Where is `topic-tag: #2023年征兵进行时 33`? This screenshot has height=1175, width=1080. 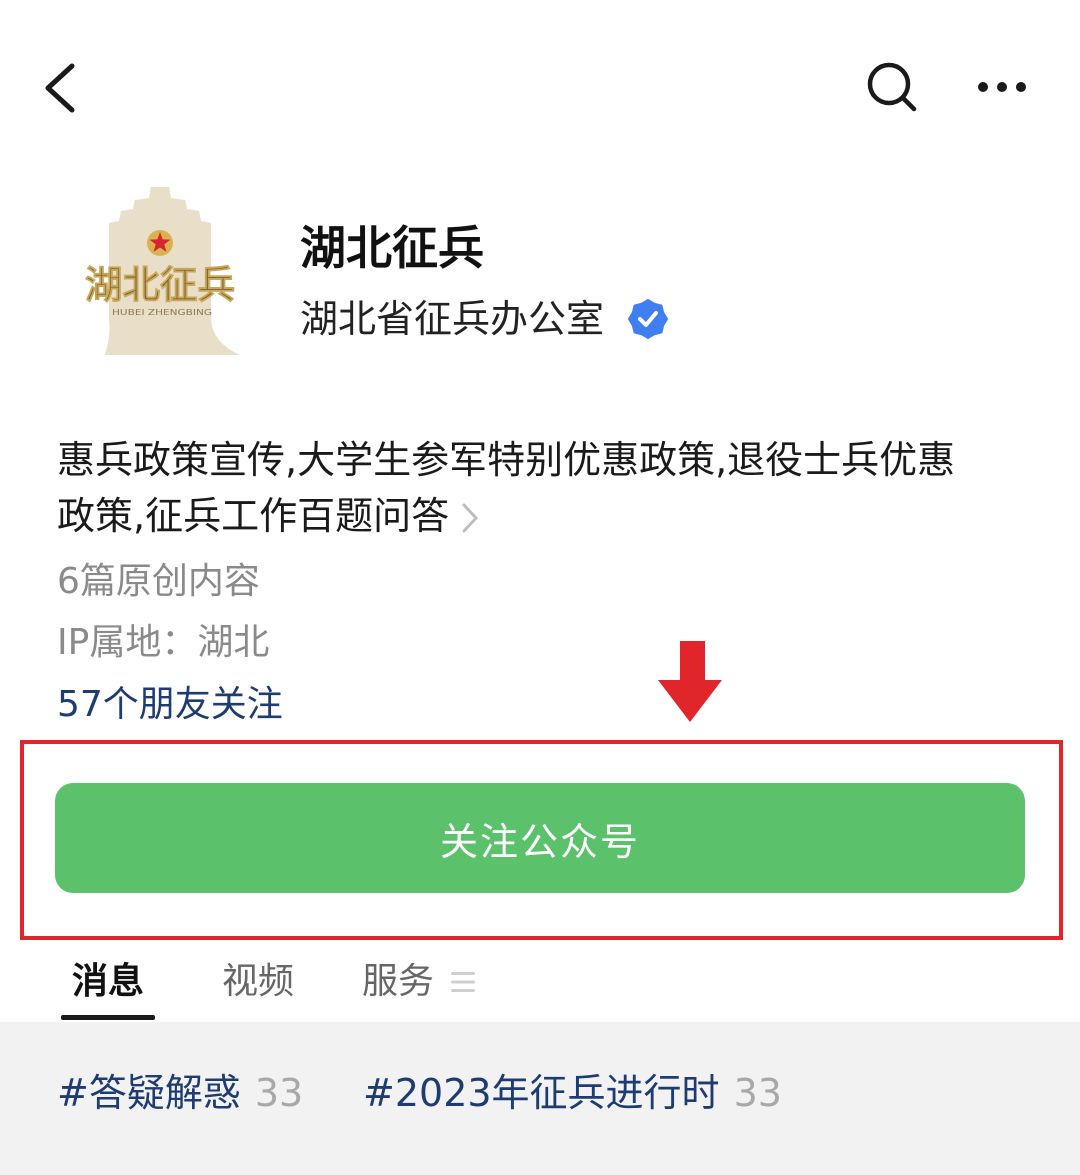 topic-tag: #2023年征兵进行时 33 is located at coordinates (572, 1093).